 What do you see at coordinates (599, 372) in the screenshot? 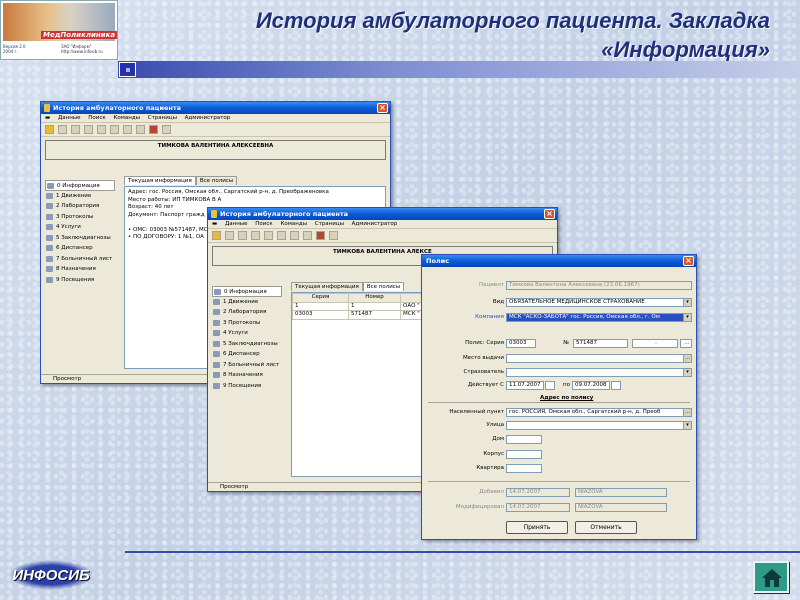
I see `insurer-select: ▾` at bounding box center [599, 372].